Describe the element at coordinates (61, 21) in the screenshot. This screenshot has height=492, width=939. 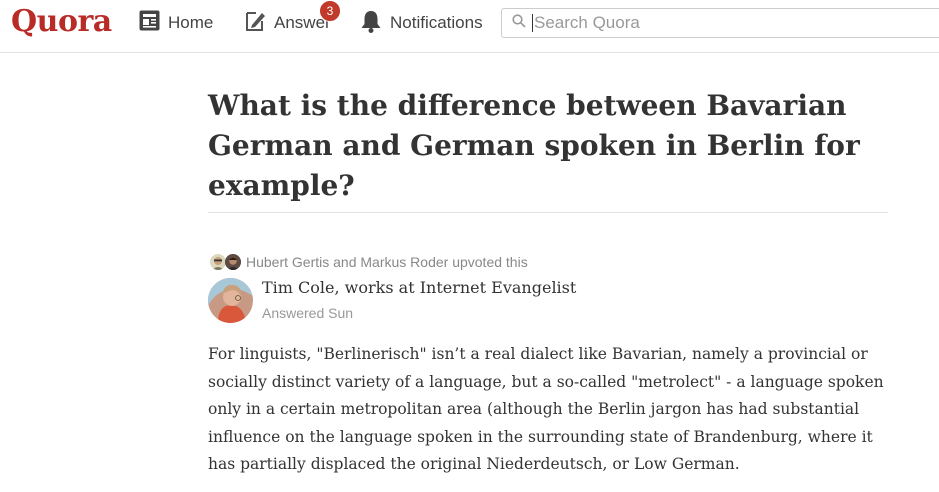
I see `quora-logo: Quora` at that location.